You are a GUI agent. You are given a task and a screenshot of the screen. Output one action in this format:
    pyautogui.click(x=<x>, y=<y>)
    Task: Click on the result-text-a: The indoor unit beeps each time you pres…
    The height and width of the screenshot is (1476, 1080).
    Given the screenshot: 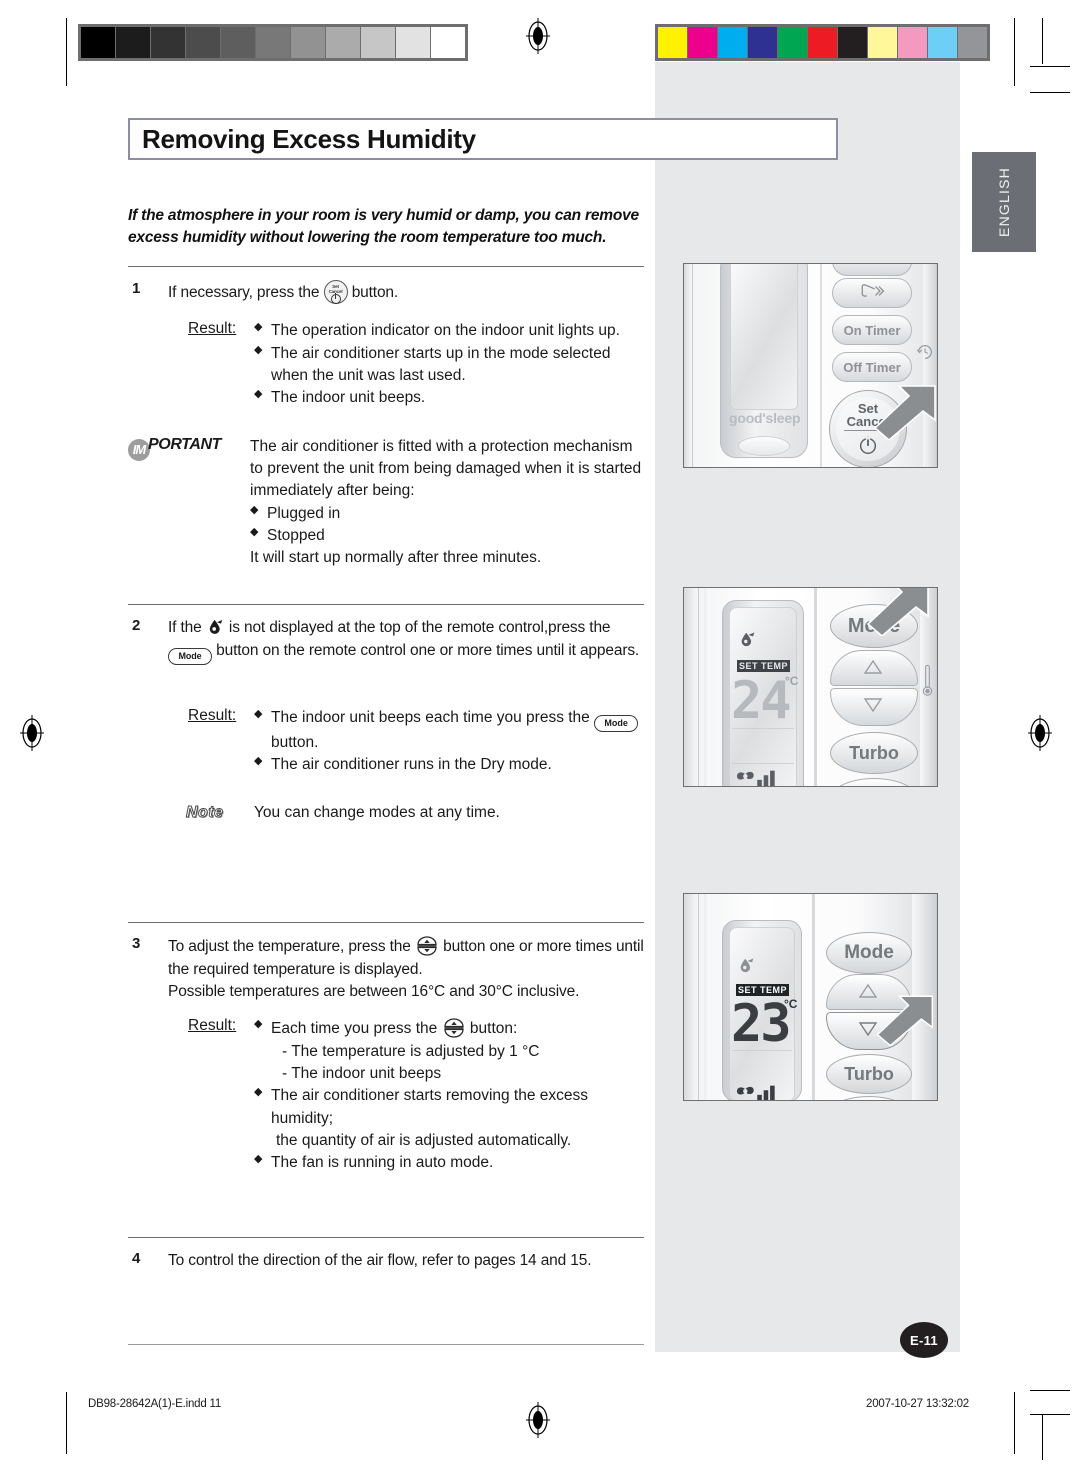 What is the action you would take?
    pyautogui.click(x=430, y=717)
    